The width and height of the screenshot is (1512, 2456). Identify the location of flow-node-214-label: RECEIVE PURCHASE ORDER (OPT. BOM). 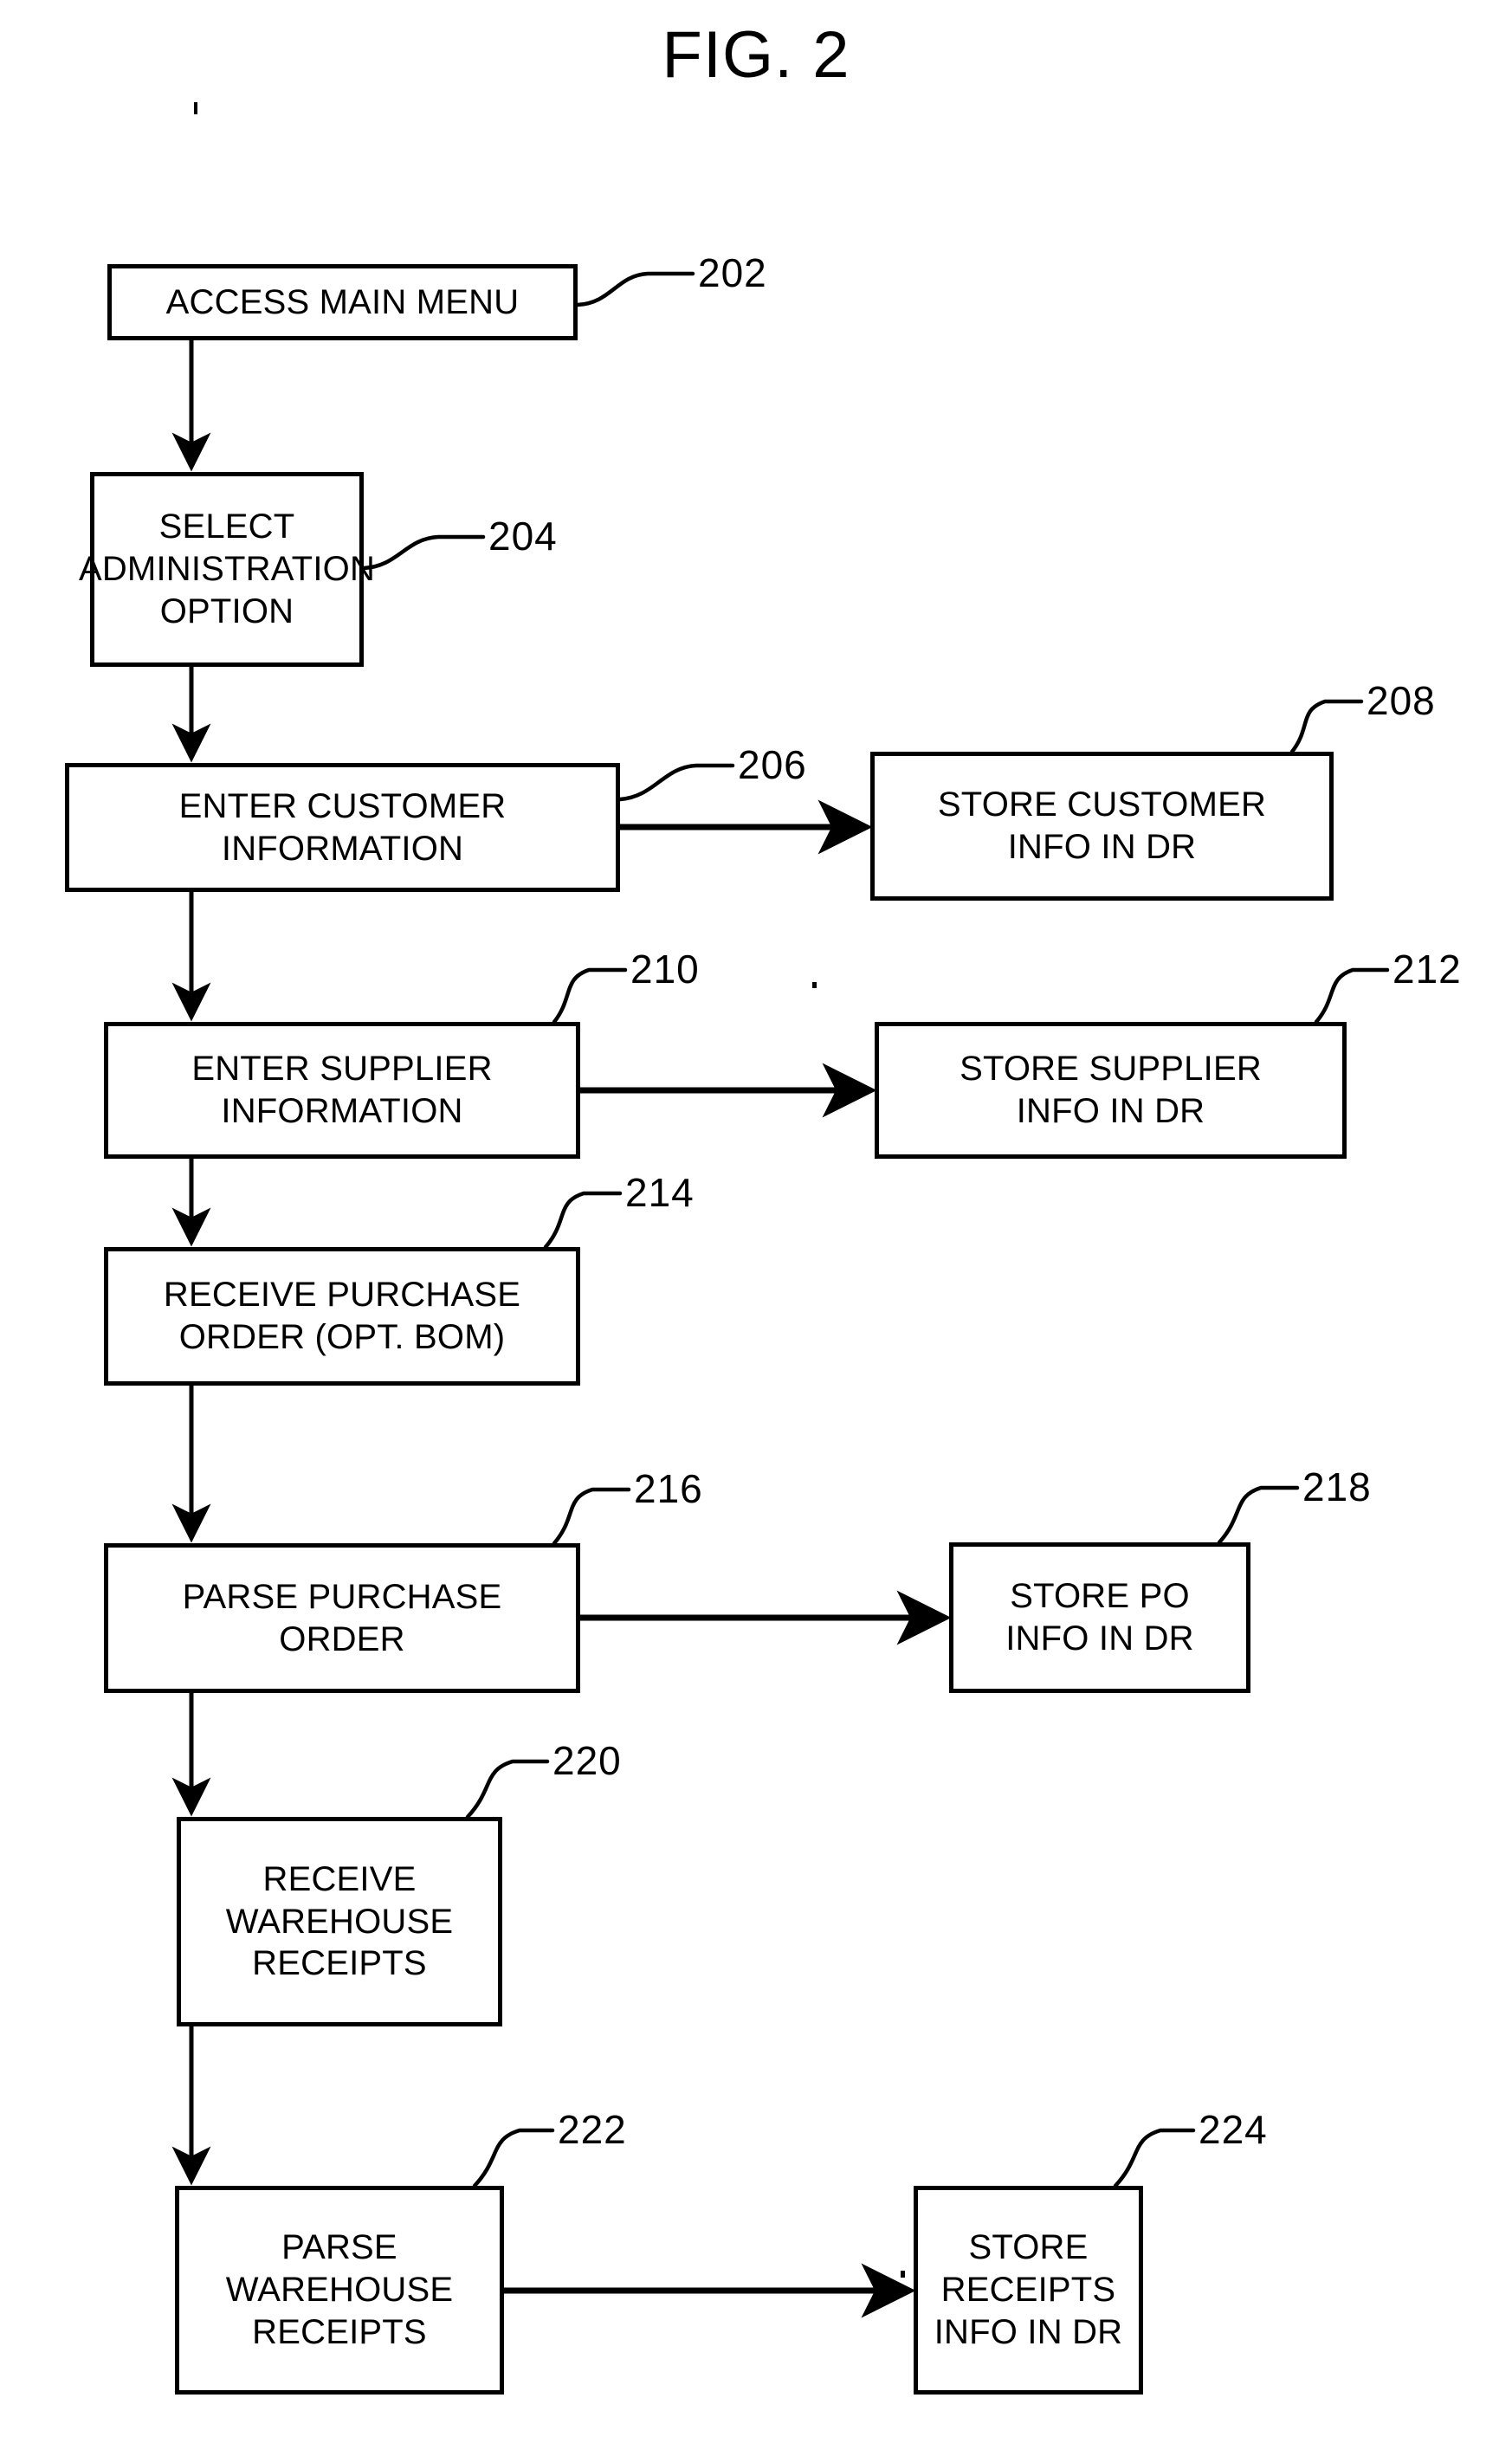
(342, 1316).